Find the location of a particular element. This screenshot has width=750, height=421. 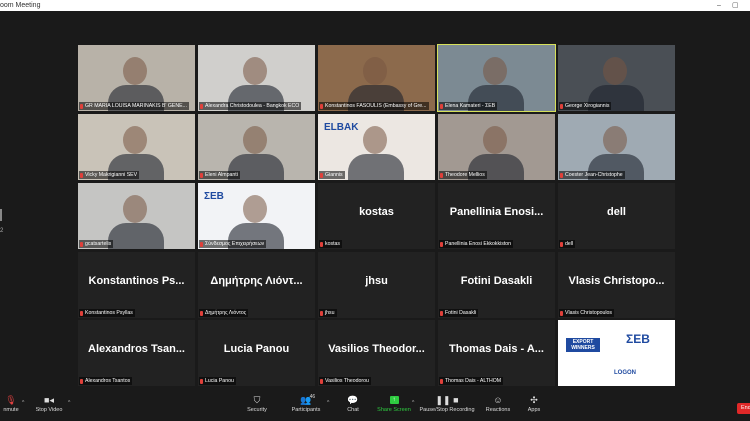

stop-video-button: ■◂ Stop Video is located at coordinates (49, 404).